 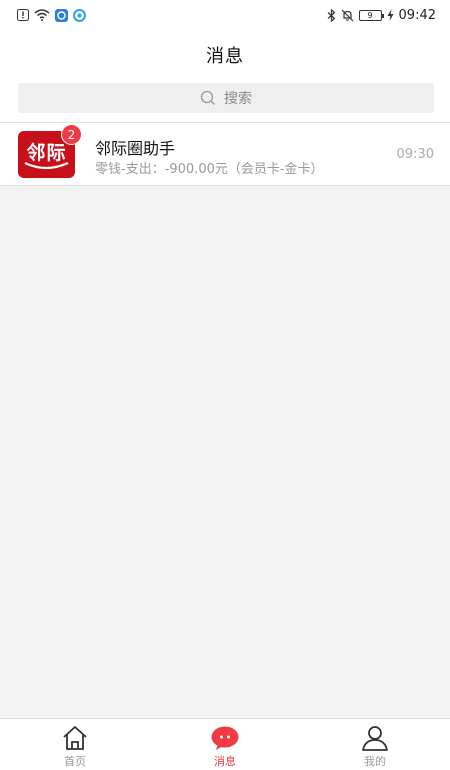 I want to click on bottom-tab-bar: 首页 消息 我的, so click(x=225, y=744).